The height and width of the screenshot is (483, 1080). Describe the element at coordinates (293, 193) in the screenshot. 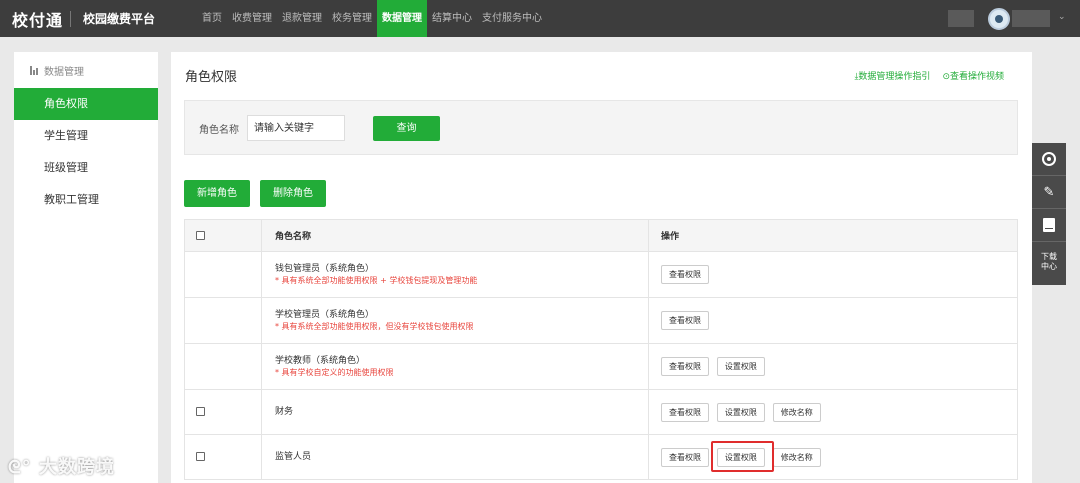

I see `delete-role-button: 删除角色` at that location.